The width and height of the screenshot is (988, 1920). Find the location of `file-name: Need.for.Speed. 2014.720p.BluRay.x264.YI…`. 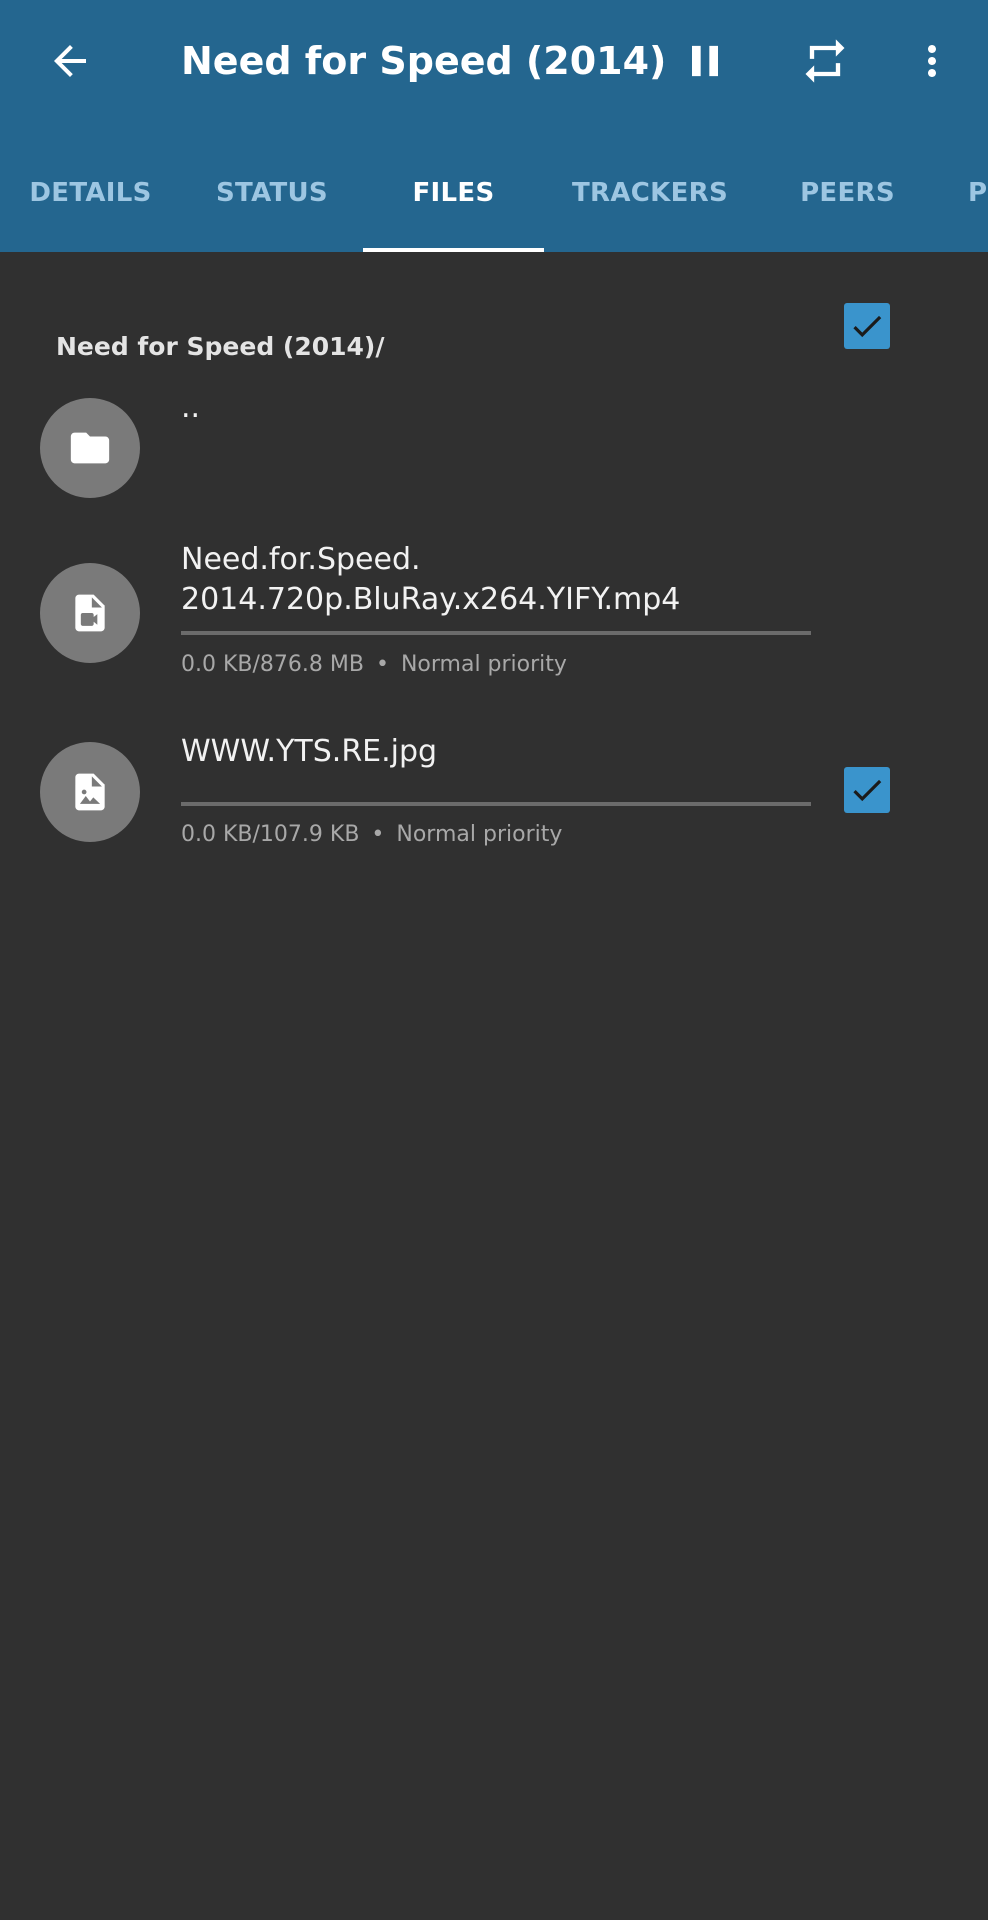

file-name: Need.for.Speed. 2014.720p.BluRay.x264.YI… is located at coordinates (431, 579).